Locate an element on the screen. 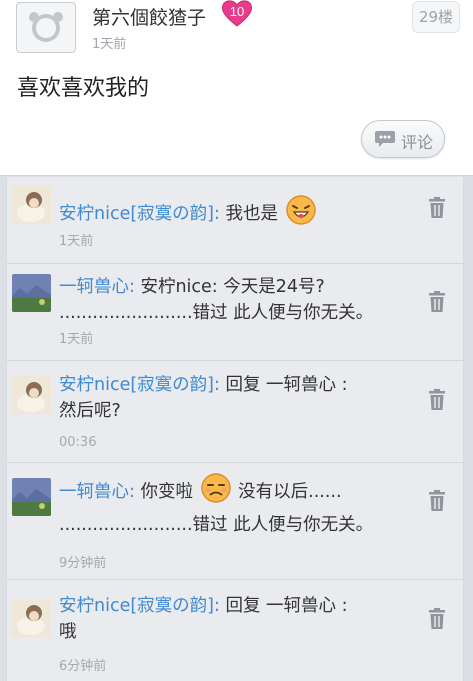 Image resolution: width=473 pixels, height=681 pixels. level-badge: 10 is located at coordinates (237, 14).